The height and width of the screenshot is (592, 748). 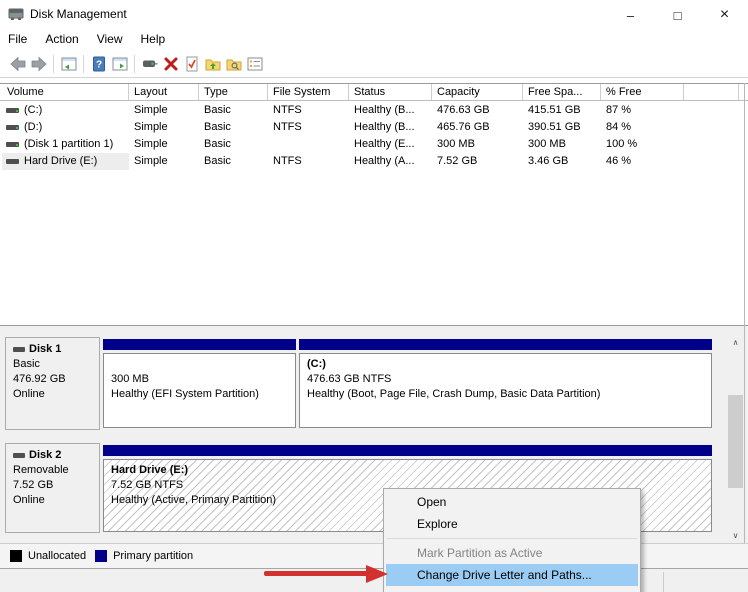 I want to click on close-button: ×, so click(x=724, y=15).